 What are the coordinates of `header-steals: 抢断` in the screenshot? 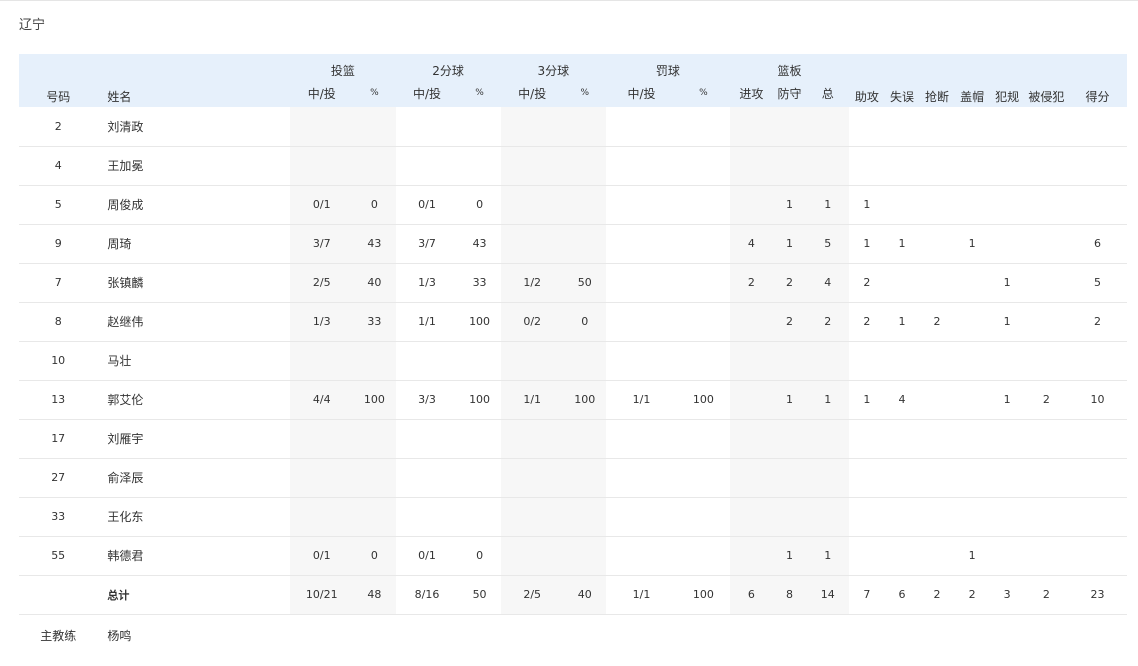 It's located at (937, 97).